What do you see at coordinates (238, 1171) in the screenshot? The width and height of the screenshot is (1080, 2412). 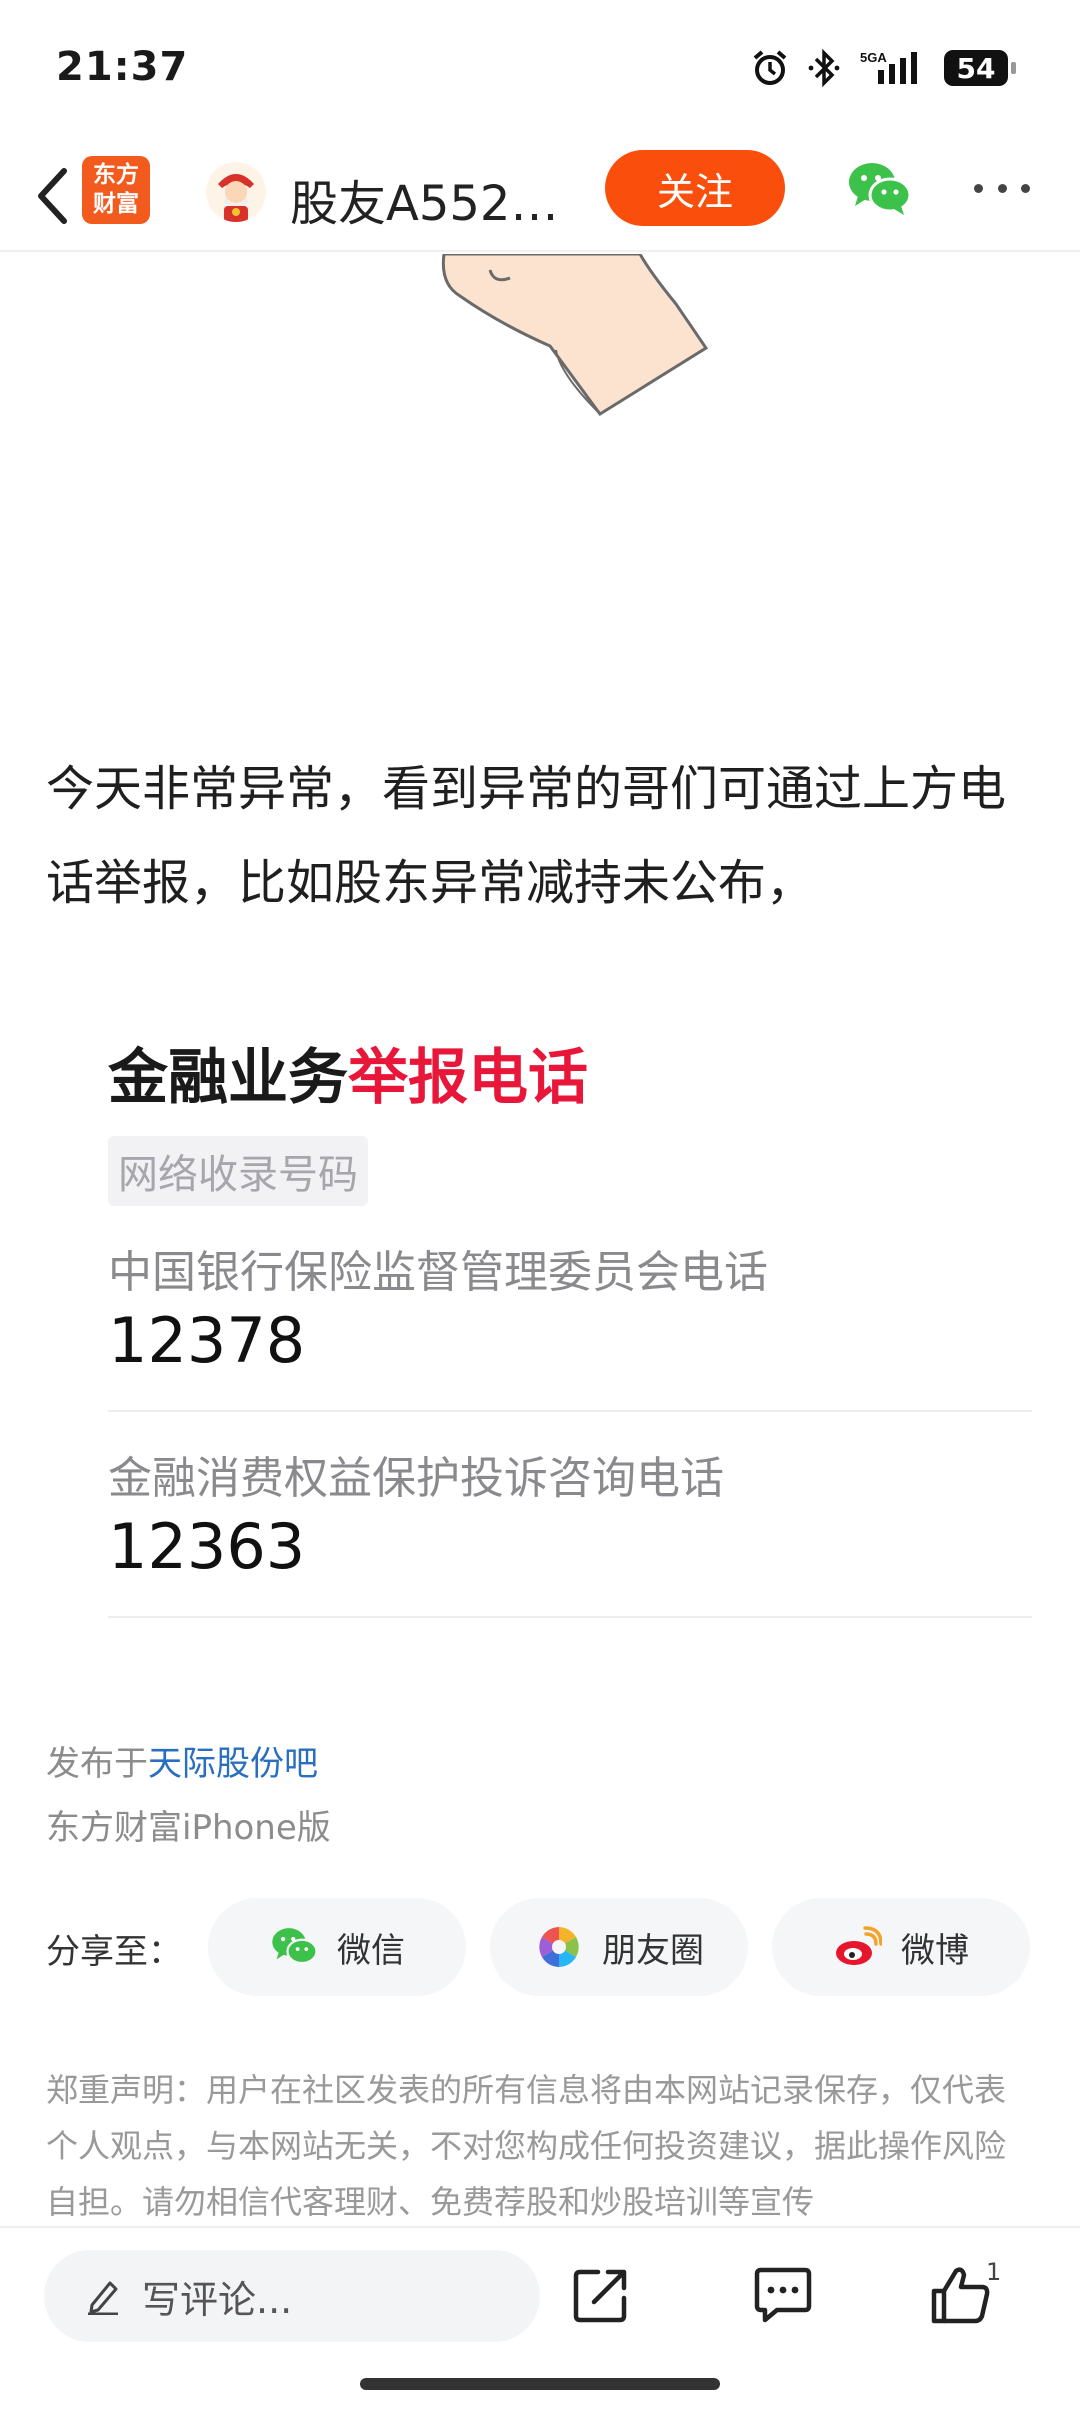 I see `source-tag: 网络收录号码` at bounding box center [238, 1171].